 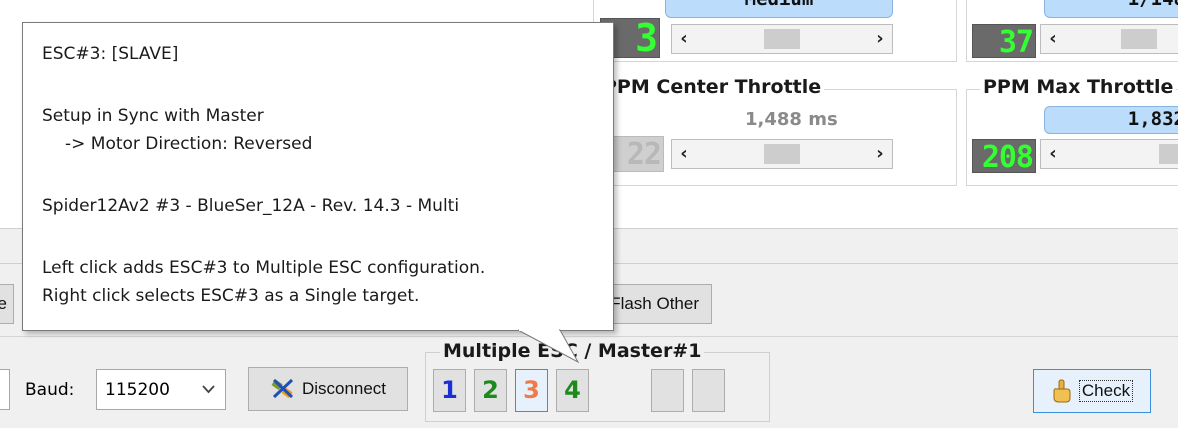 I want to click on esc-button-2: 2, so click(x=490, y=390).